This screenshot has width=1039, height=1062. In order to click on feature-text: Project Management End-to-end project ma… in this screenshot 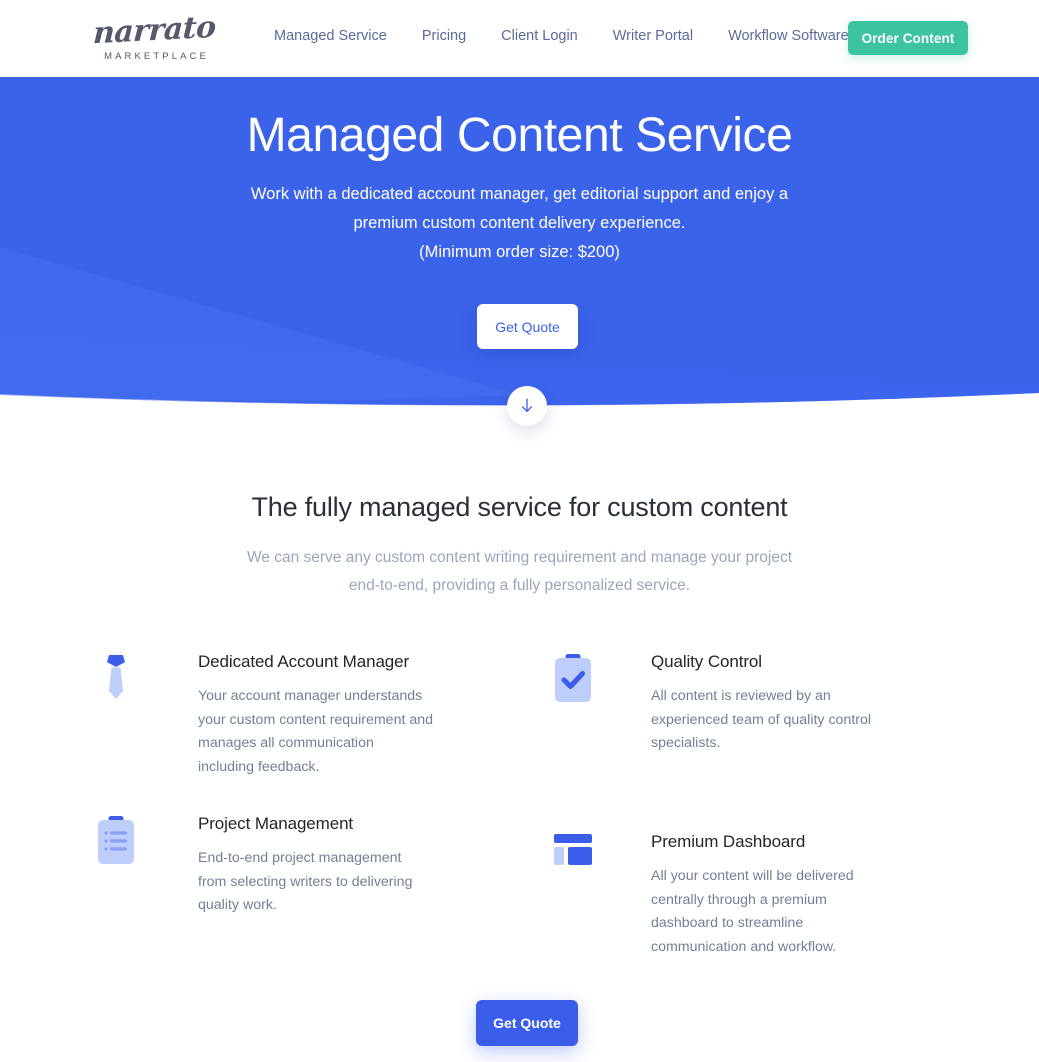, I will do `click(315, 865)`.